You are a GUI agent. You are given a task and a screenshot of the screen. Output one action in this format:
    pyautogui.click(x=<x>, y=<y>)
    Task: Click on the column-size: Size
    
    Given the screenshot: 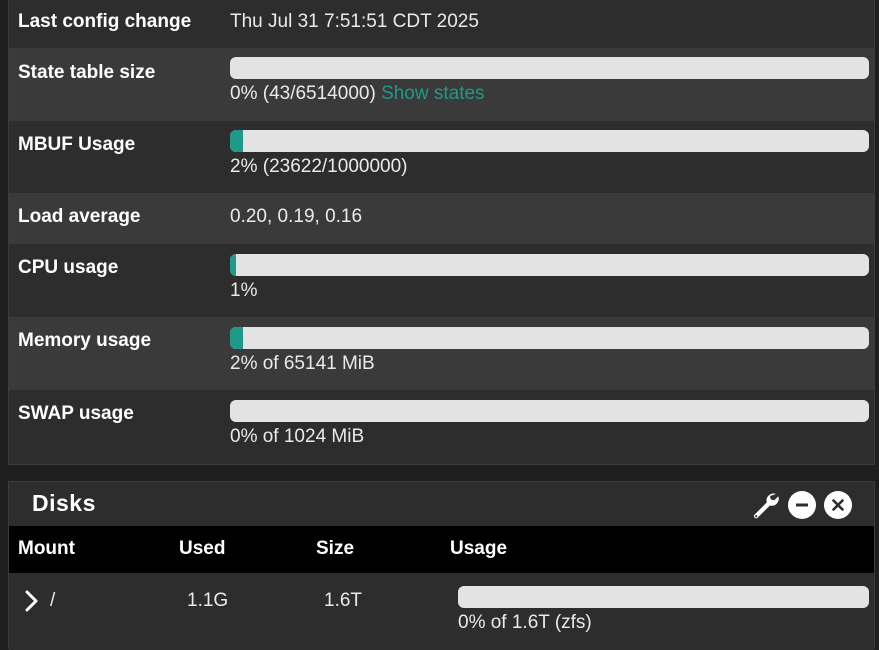 What is the action you would take?
    pyautogui.click(x=335, y=548)
    